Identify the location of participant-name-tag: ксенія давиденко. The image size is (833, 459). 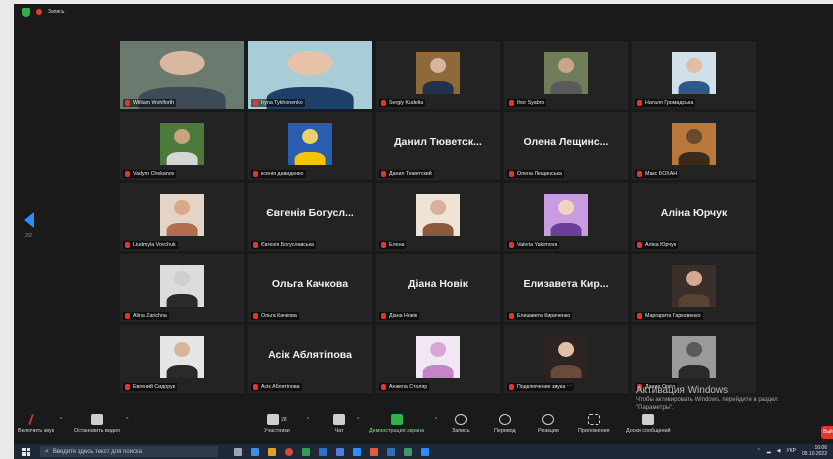
(278, 174).